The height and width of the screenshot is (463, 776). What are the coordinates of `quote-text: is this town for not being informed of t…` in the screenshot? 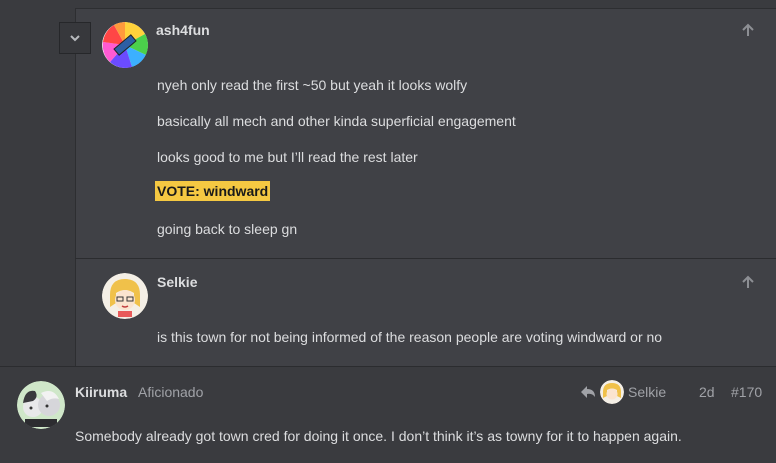 It's located at (410, 337).